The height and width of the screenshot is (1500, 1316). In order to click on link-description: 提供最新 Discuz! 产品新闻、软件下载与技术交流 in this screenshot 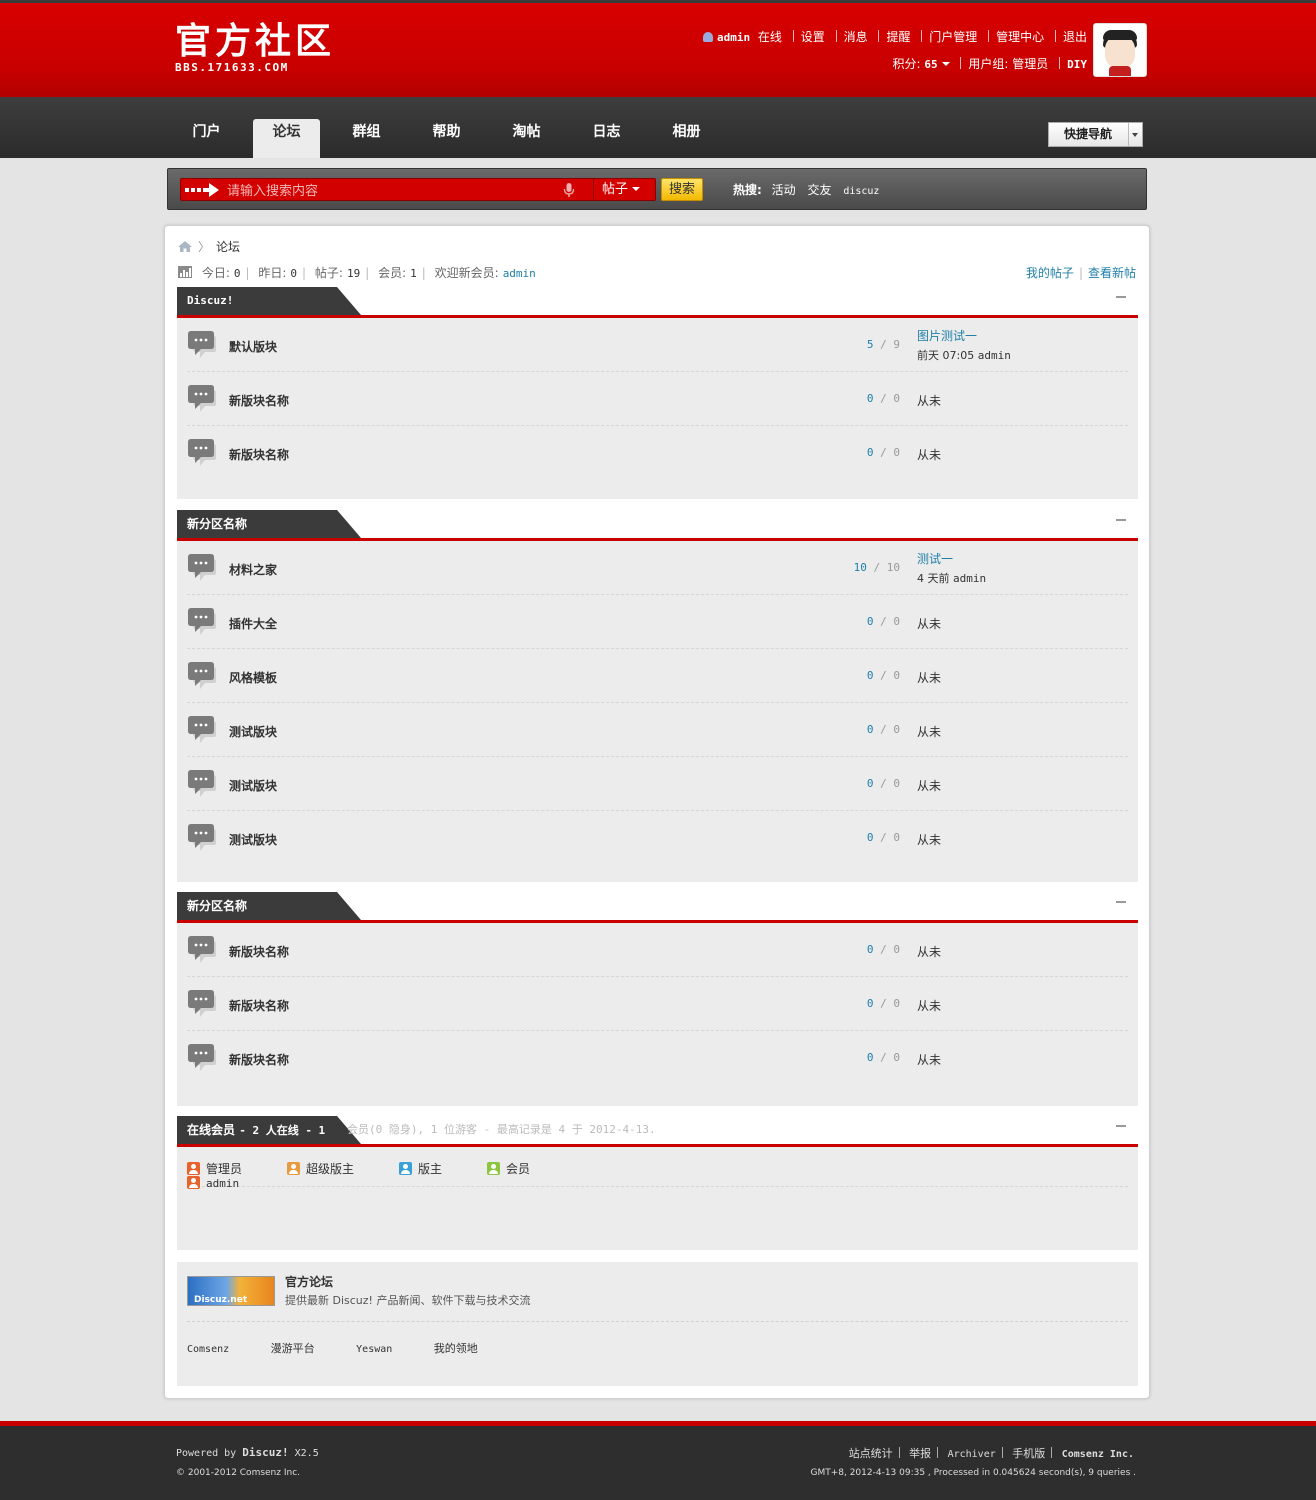, I will do `click(408, 1300)`.